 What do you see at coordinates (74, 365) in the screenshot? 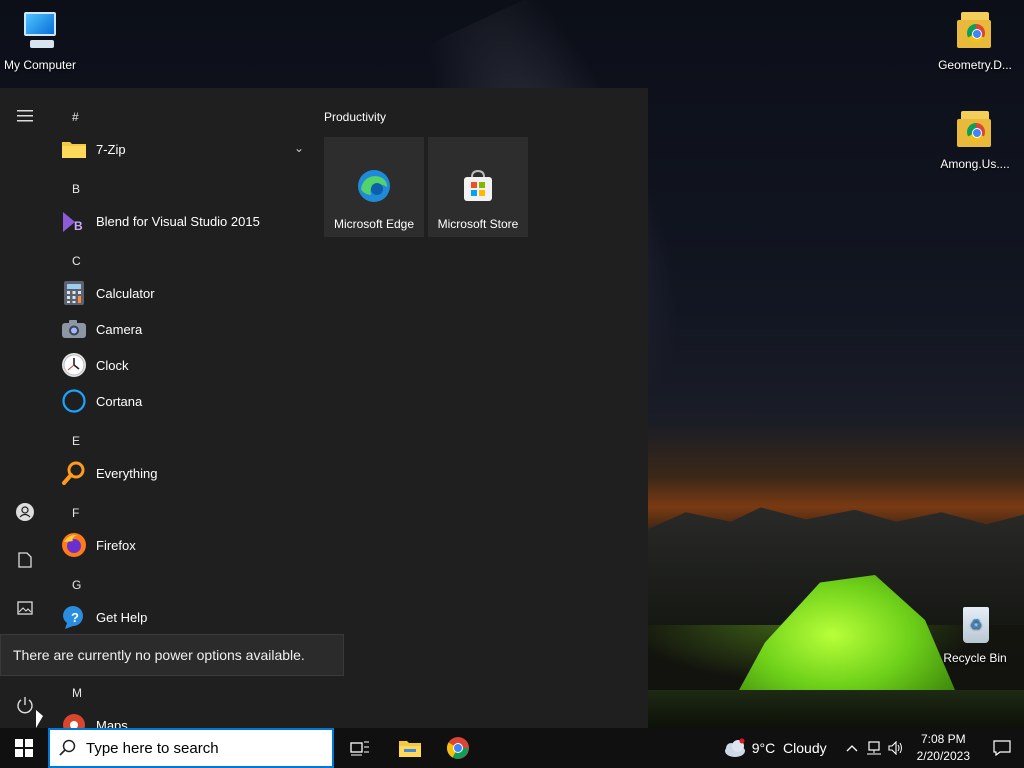
I see `clock-icon` at bounding box center [74, 365].